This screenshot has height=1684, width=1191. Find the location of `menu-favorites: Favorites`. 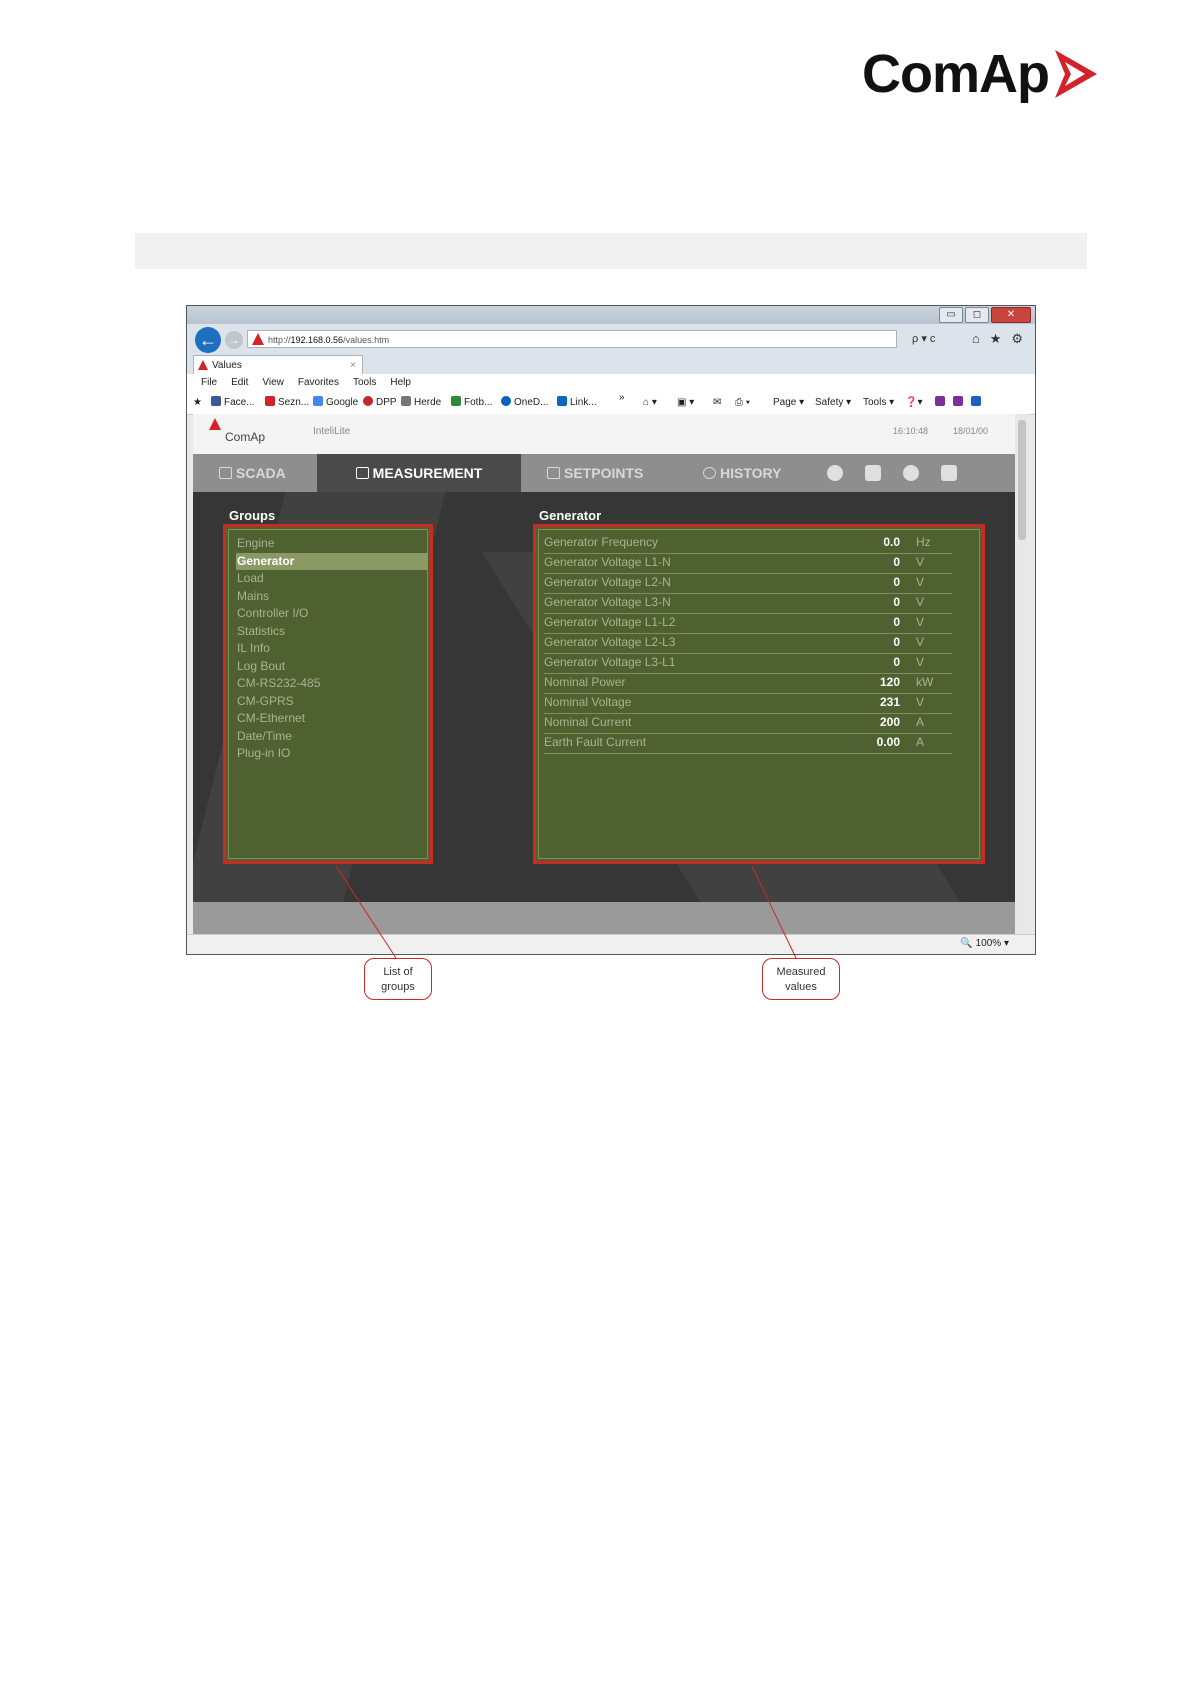

menu-favorites: Favorites is located at coordinates (318, 383).